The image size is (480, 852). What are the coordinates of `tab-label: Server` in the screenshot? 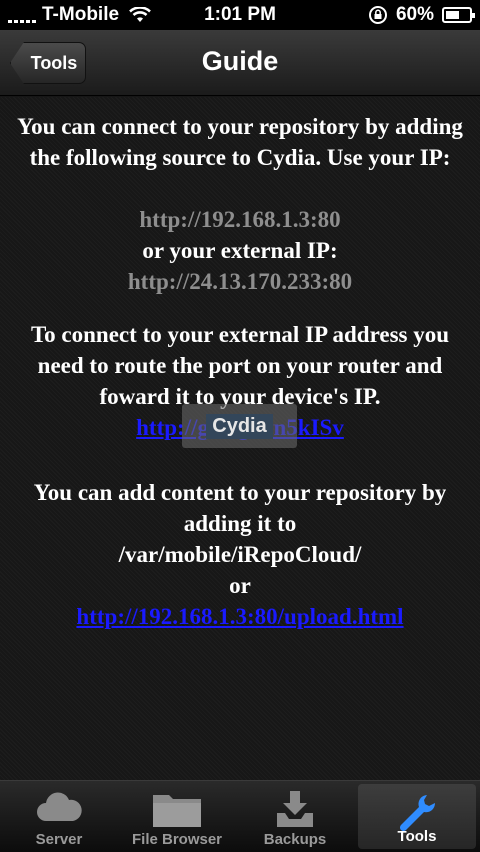 It's located at (59, 839).